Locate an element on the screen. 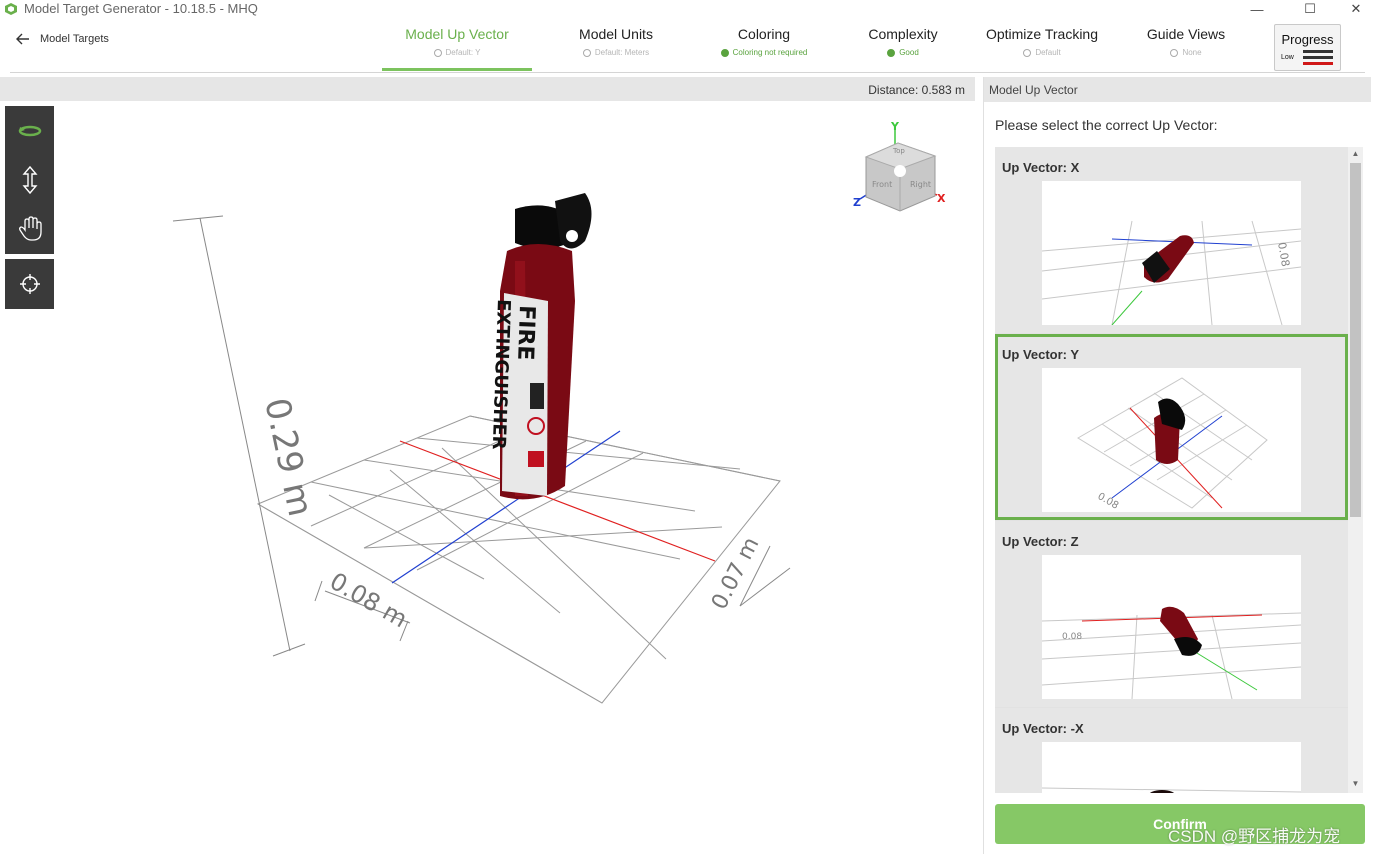 The image size is (1374, 854). orientation-gizmo: Top Front Right Y Z X is located at coordinates (899, 166).